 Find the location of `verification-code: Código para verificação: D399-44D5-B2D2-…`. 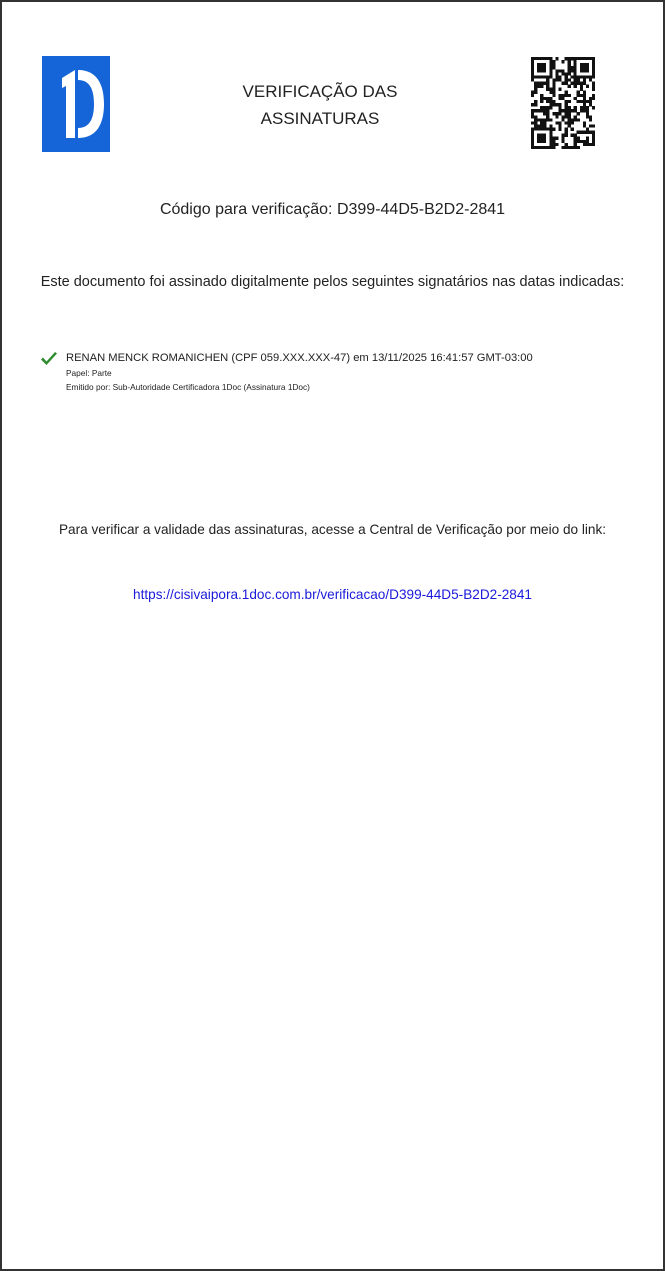

verification-code: Código para verificação: D399-44D5-B2D2-… is located at coordinates (332, 209).